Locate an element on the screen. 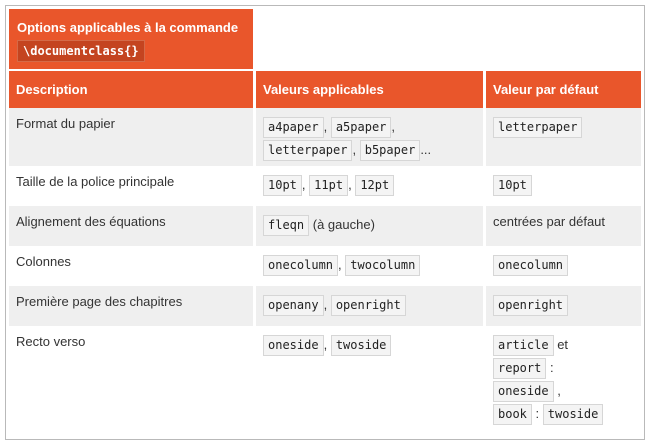 Image resolution: width=655 pixels, height=445 pixels. option-value: letterpaper is located at coordinates (308, 150).